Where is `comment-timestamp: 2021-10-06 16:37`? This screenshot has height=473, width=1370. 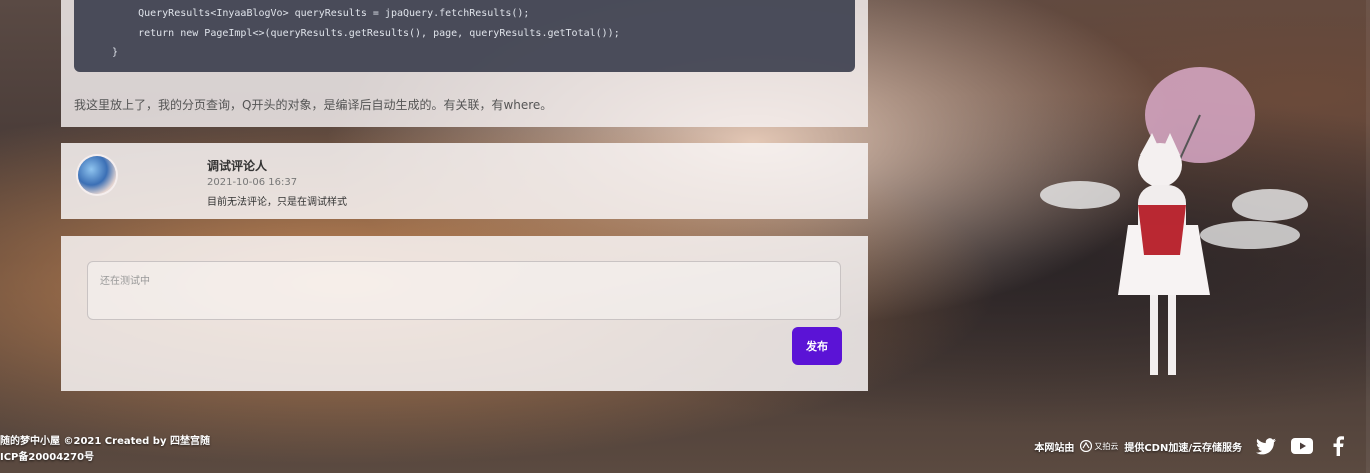
comment-timestamp: 2021-10-06 16:37 is located at coordinates (252, 182).